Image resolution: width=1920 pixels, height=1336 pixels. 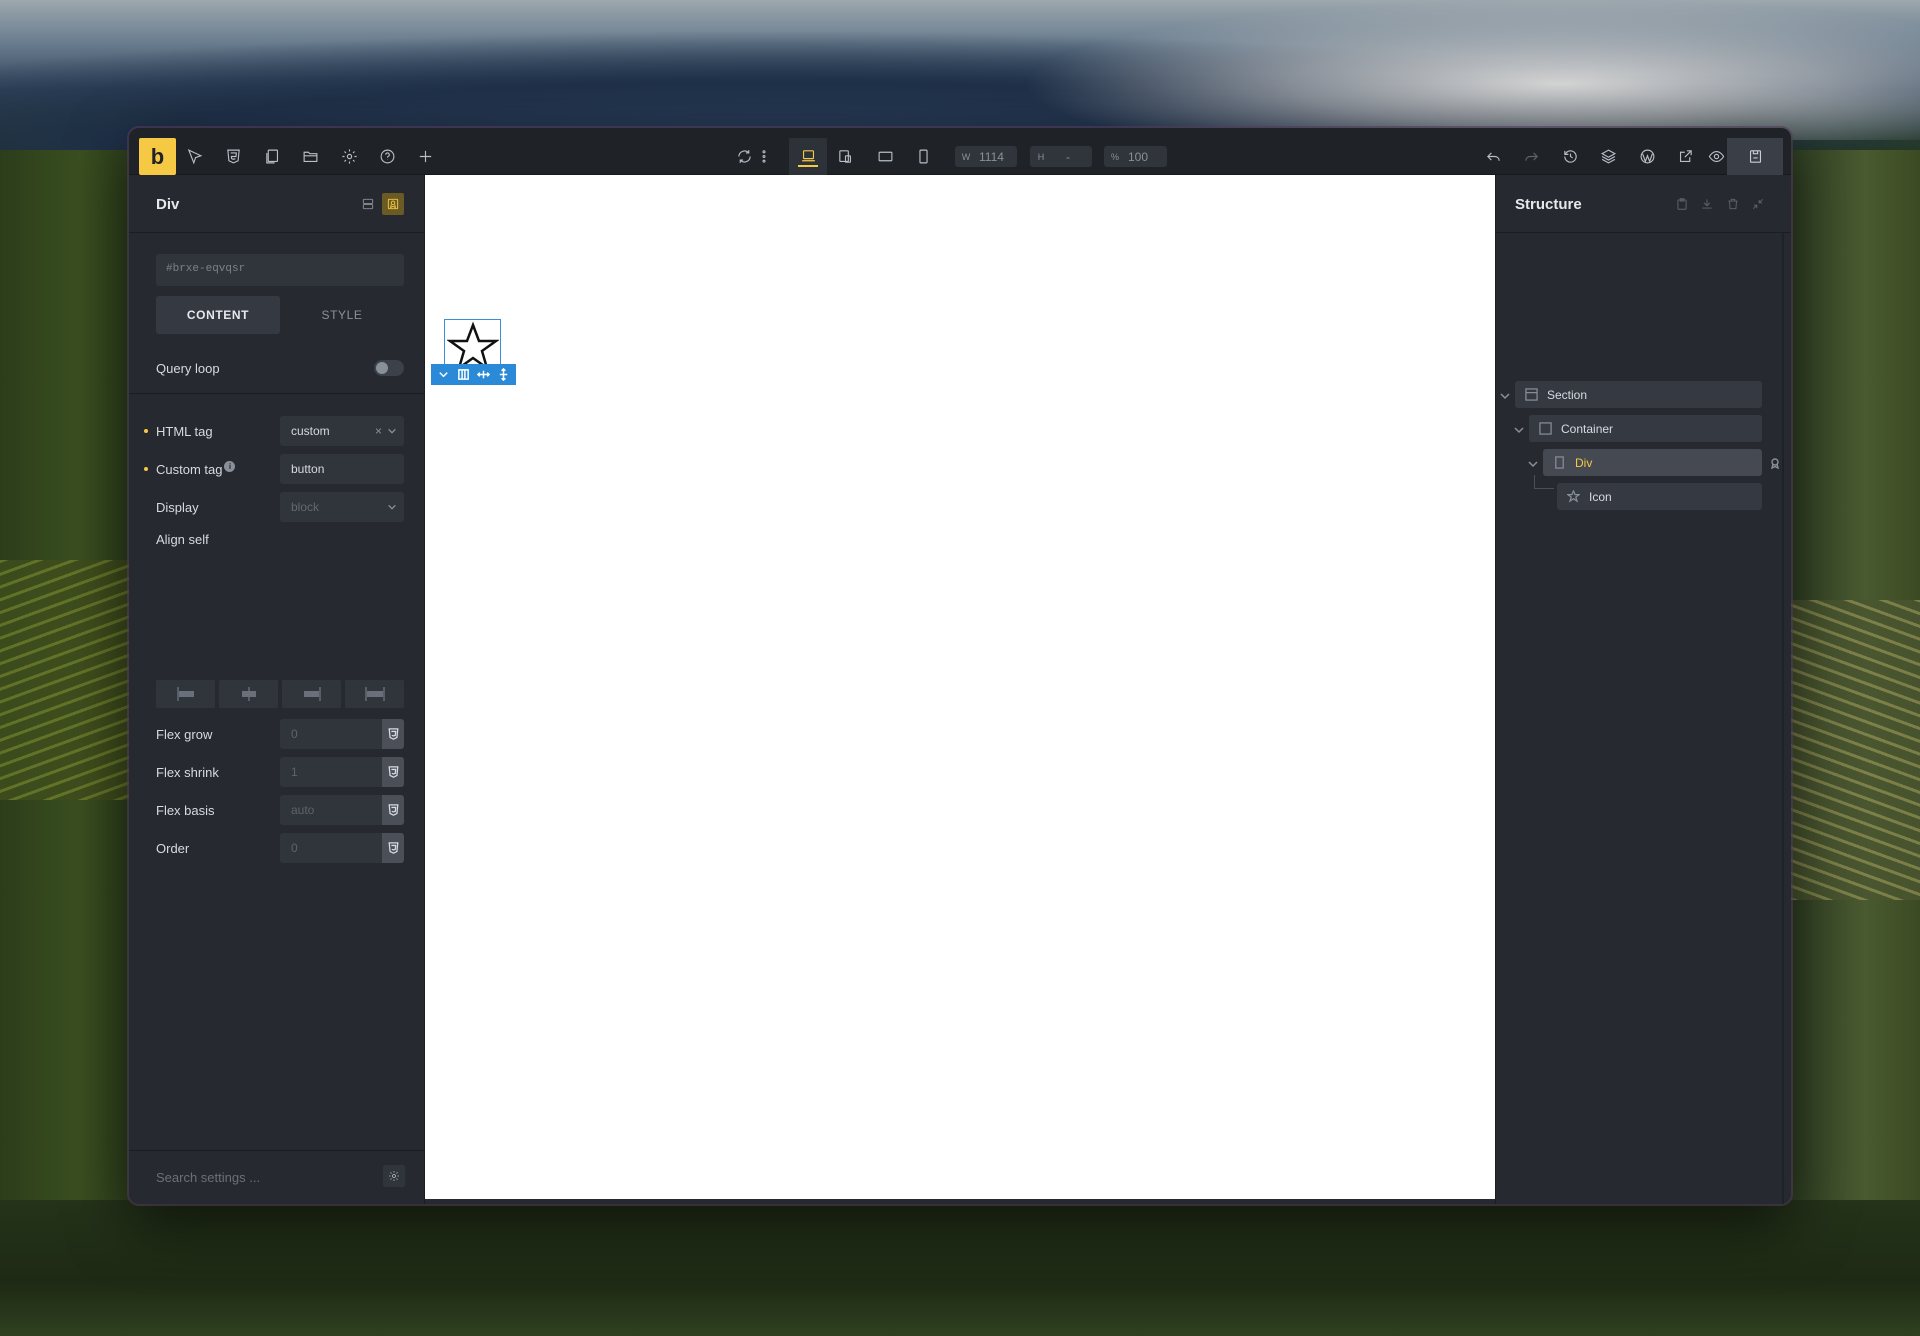 What do you see at coordinates (277, 393) in the screenshot?
I see `divider` at bounding box center [277, 393].